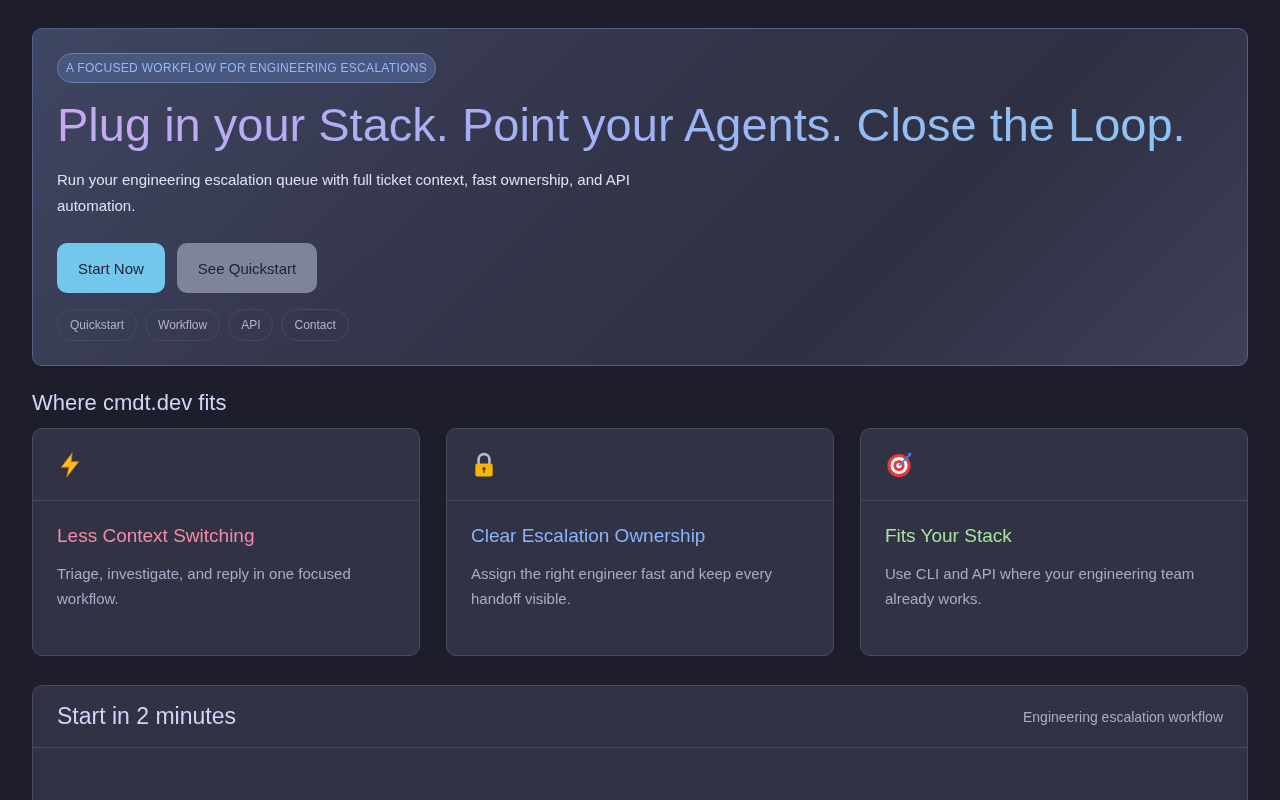 This screenshot has width=1280, height=800. I want to click on feature-title: Less Context Switching, so click(156, 536).